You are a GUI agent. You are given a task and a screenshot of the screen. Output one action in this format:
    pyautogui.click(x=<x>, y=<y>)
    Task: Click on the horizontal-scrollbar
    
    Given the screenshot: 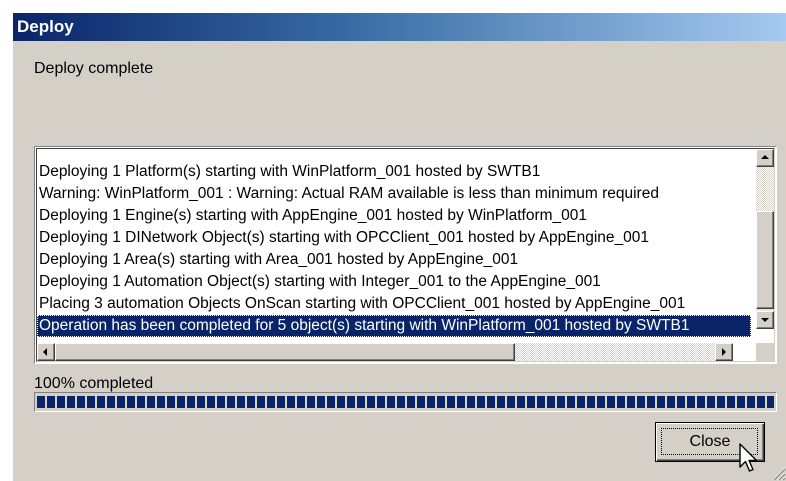 What is the action you would take?
    pyautogui.click(x=385, y=352)
    